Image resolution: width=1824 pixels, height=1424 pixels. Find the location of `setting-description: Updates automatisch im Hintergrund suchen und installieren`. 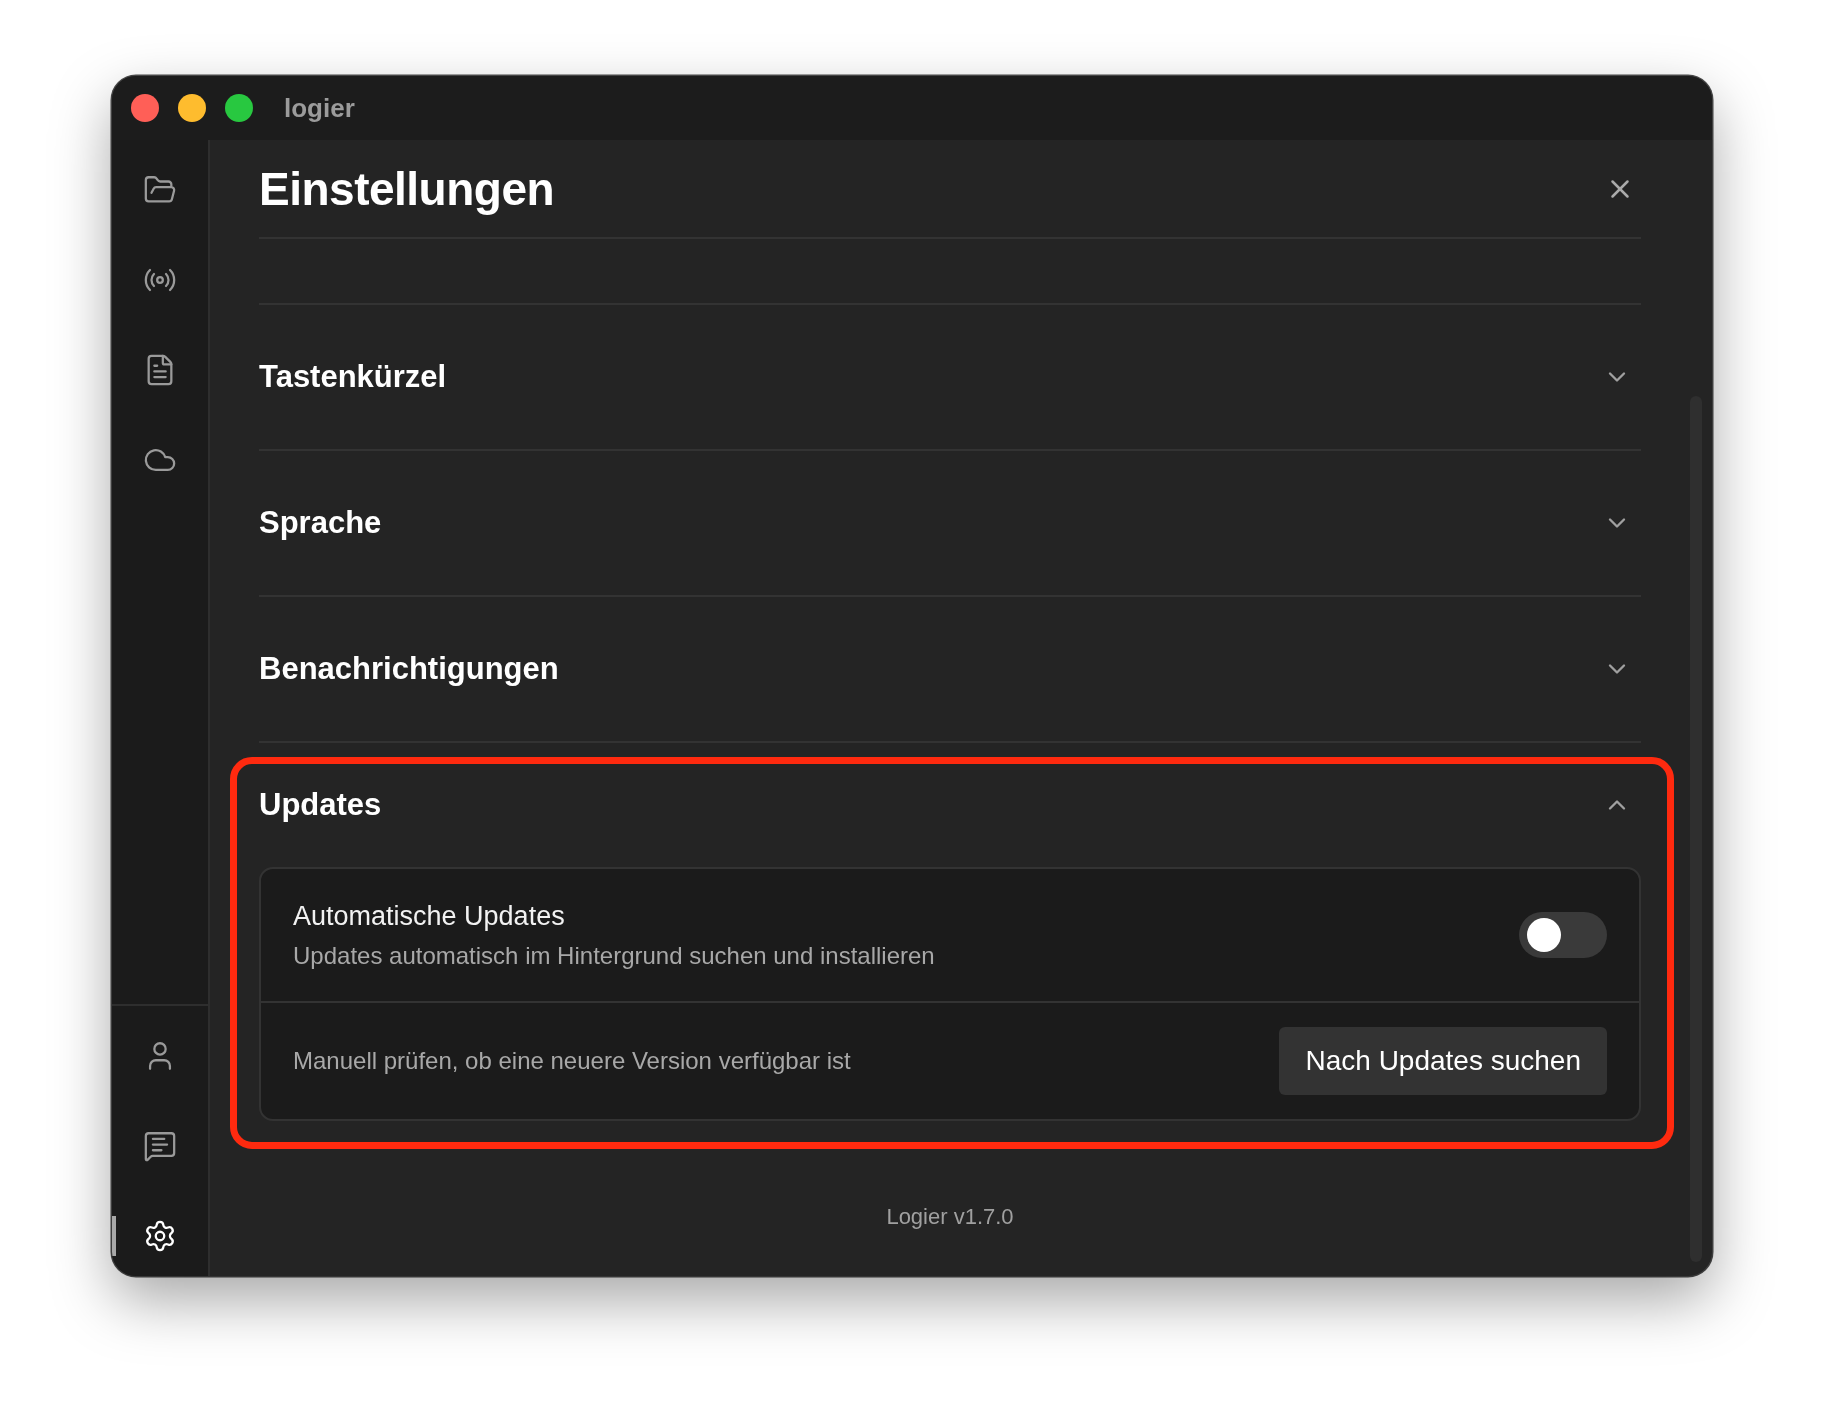

setting-description: Updates automatisch im Hintergrund suchen und installieren is located at coordinates (614, 955).